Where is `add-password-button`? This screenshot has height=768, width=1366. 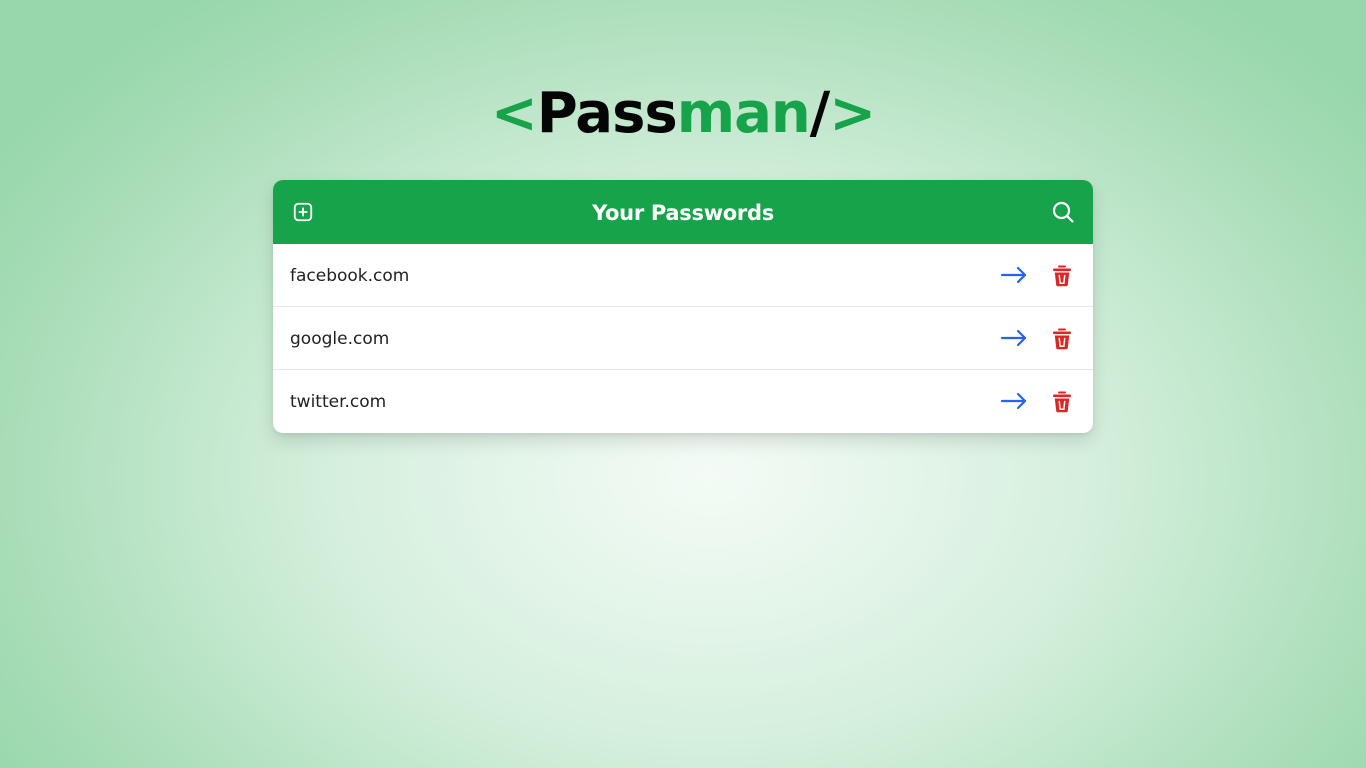
add-password-button is located at coordinates (303, 212).